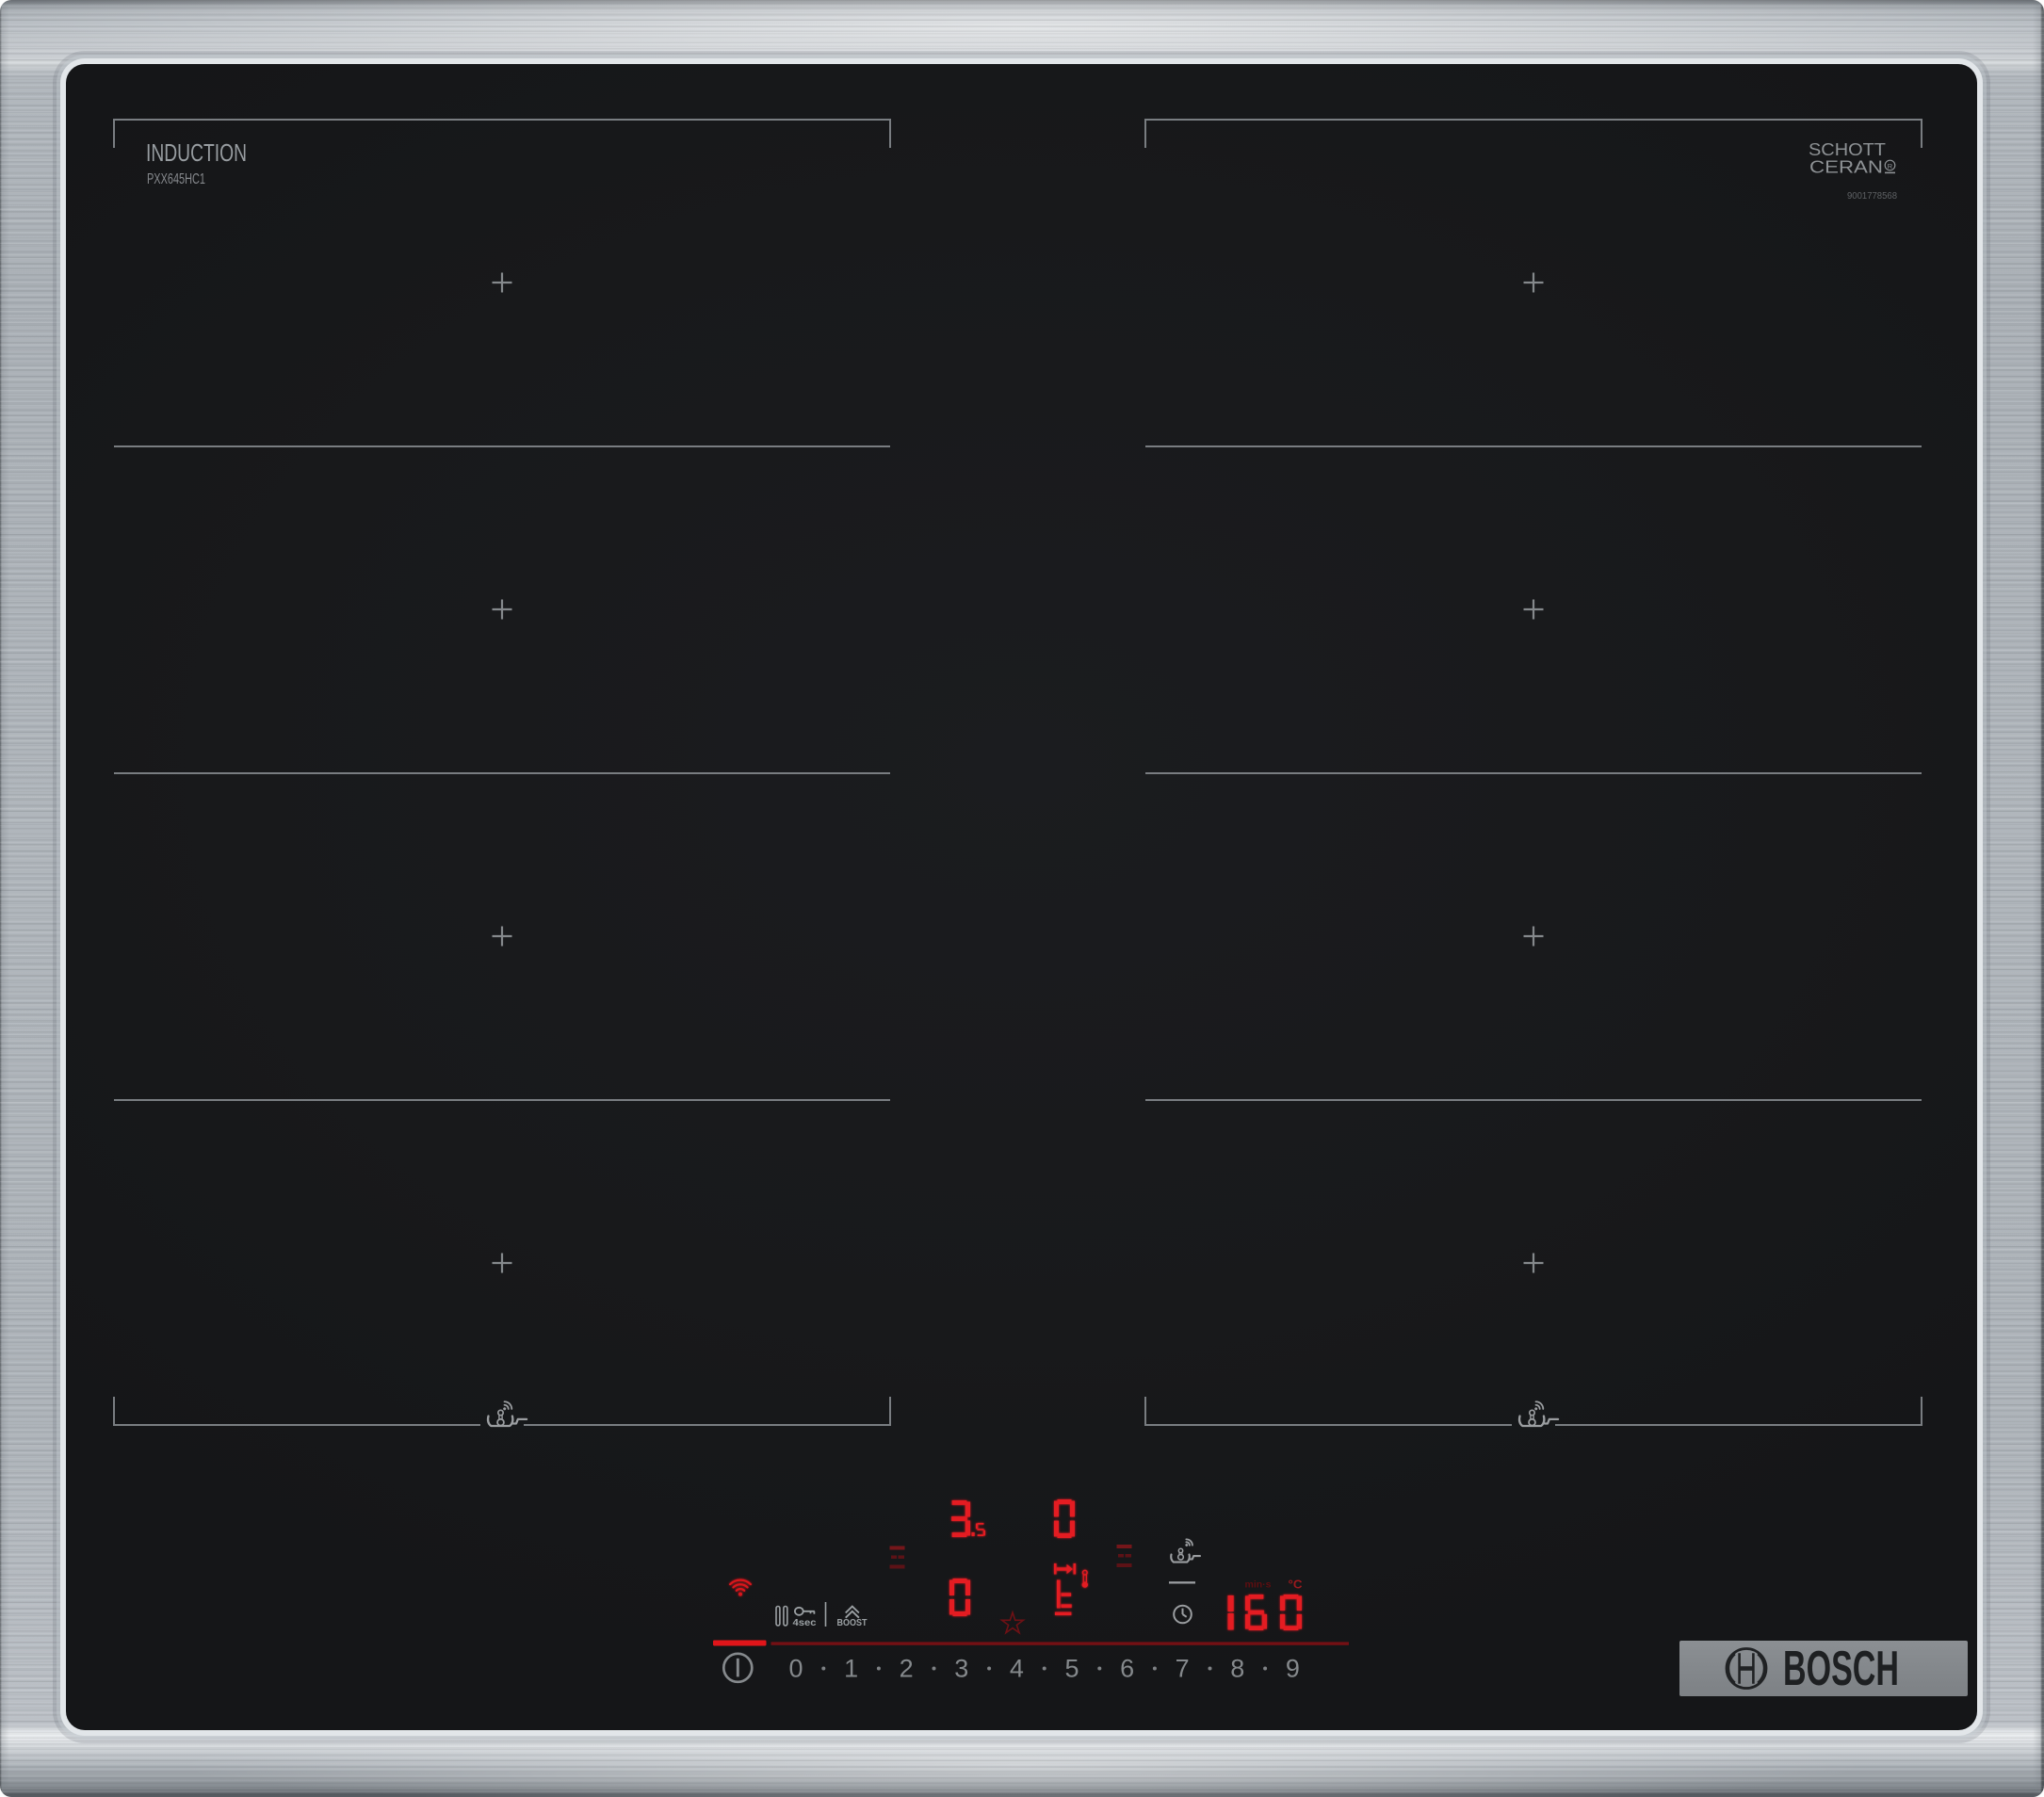  What do you see at coordinates (1127, 1669) in the screenshot?
I see `svg-text: 6` at bounding box center [1127, 1669].